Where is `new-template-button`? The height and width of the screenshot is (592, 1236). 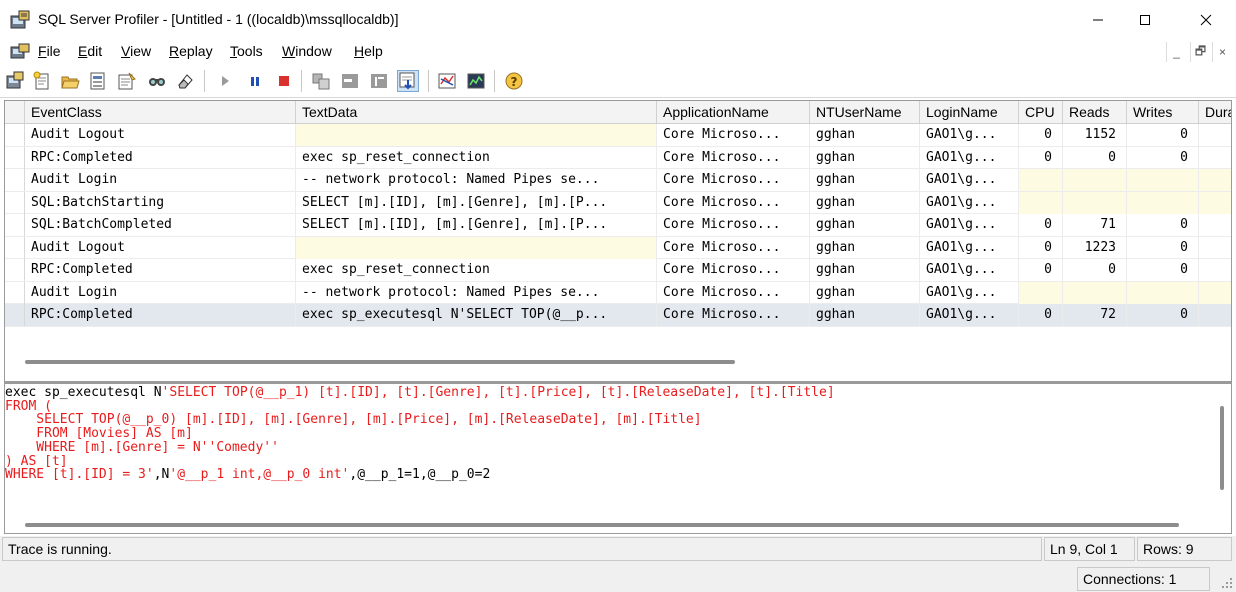 new-template-button is located at coordinates (42, 81).